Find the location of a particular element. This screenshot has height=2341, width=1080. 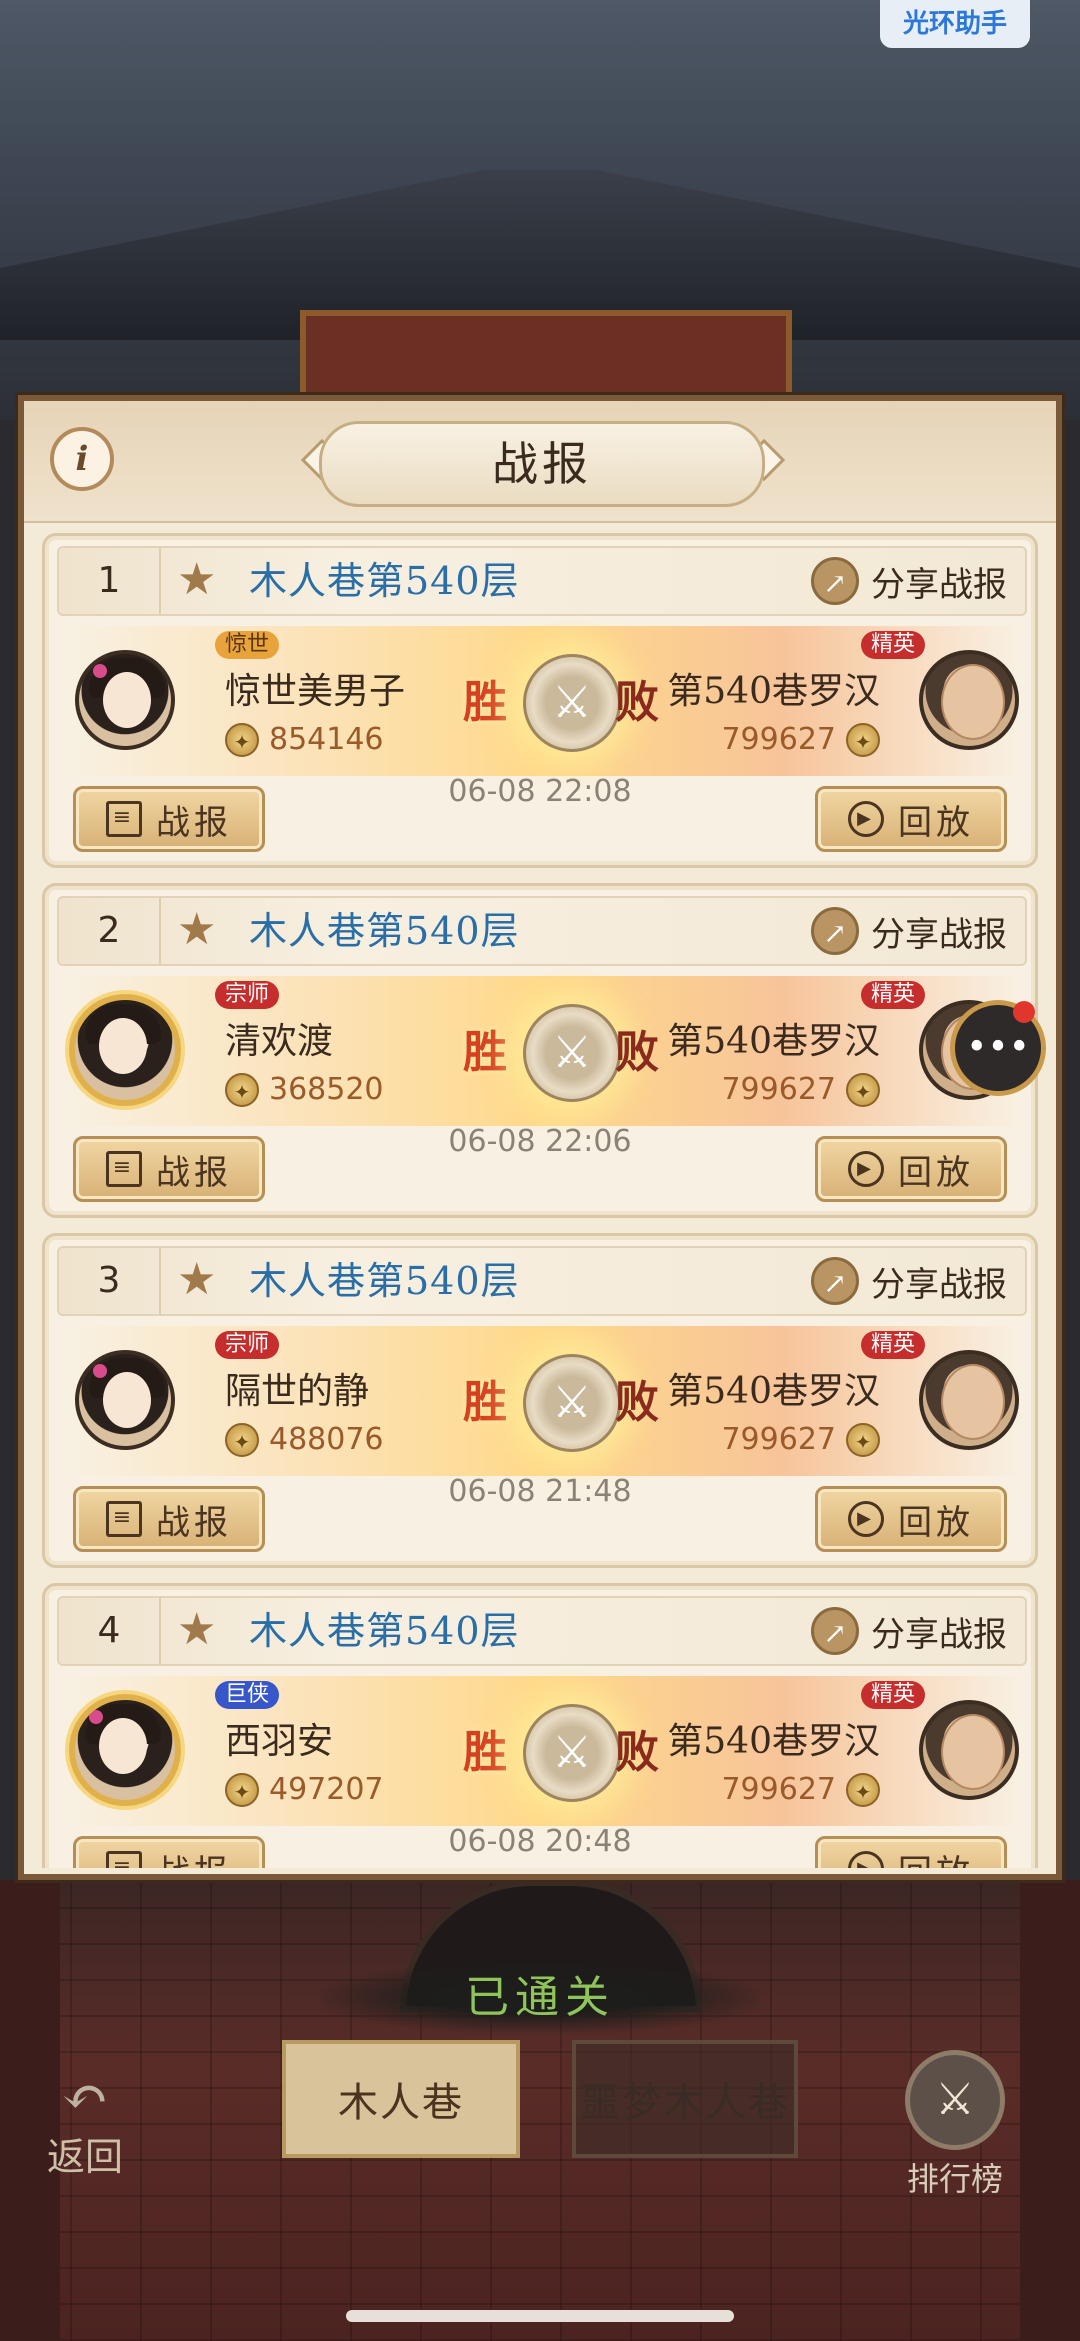

list-icon: ≡ is located at coordinates (124, 819).